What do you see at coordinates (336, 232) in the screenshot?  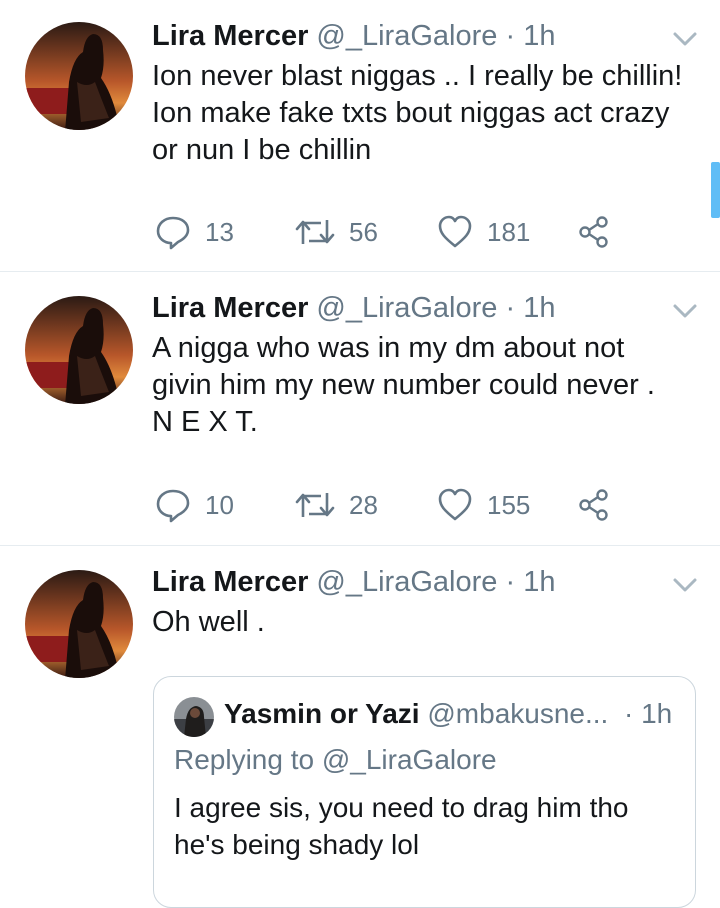 I see `retweet-button: 56` at bounding box center [336, 232].